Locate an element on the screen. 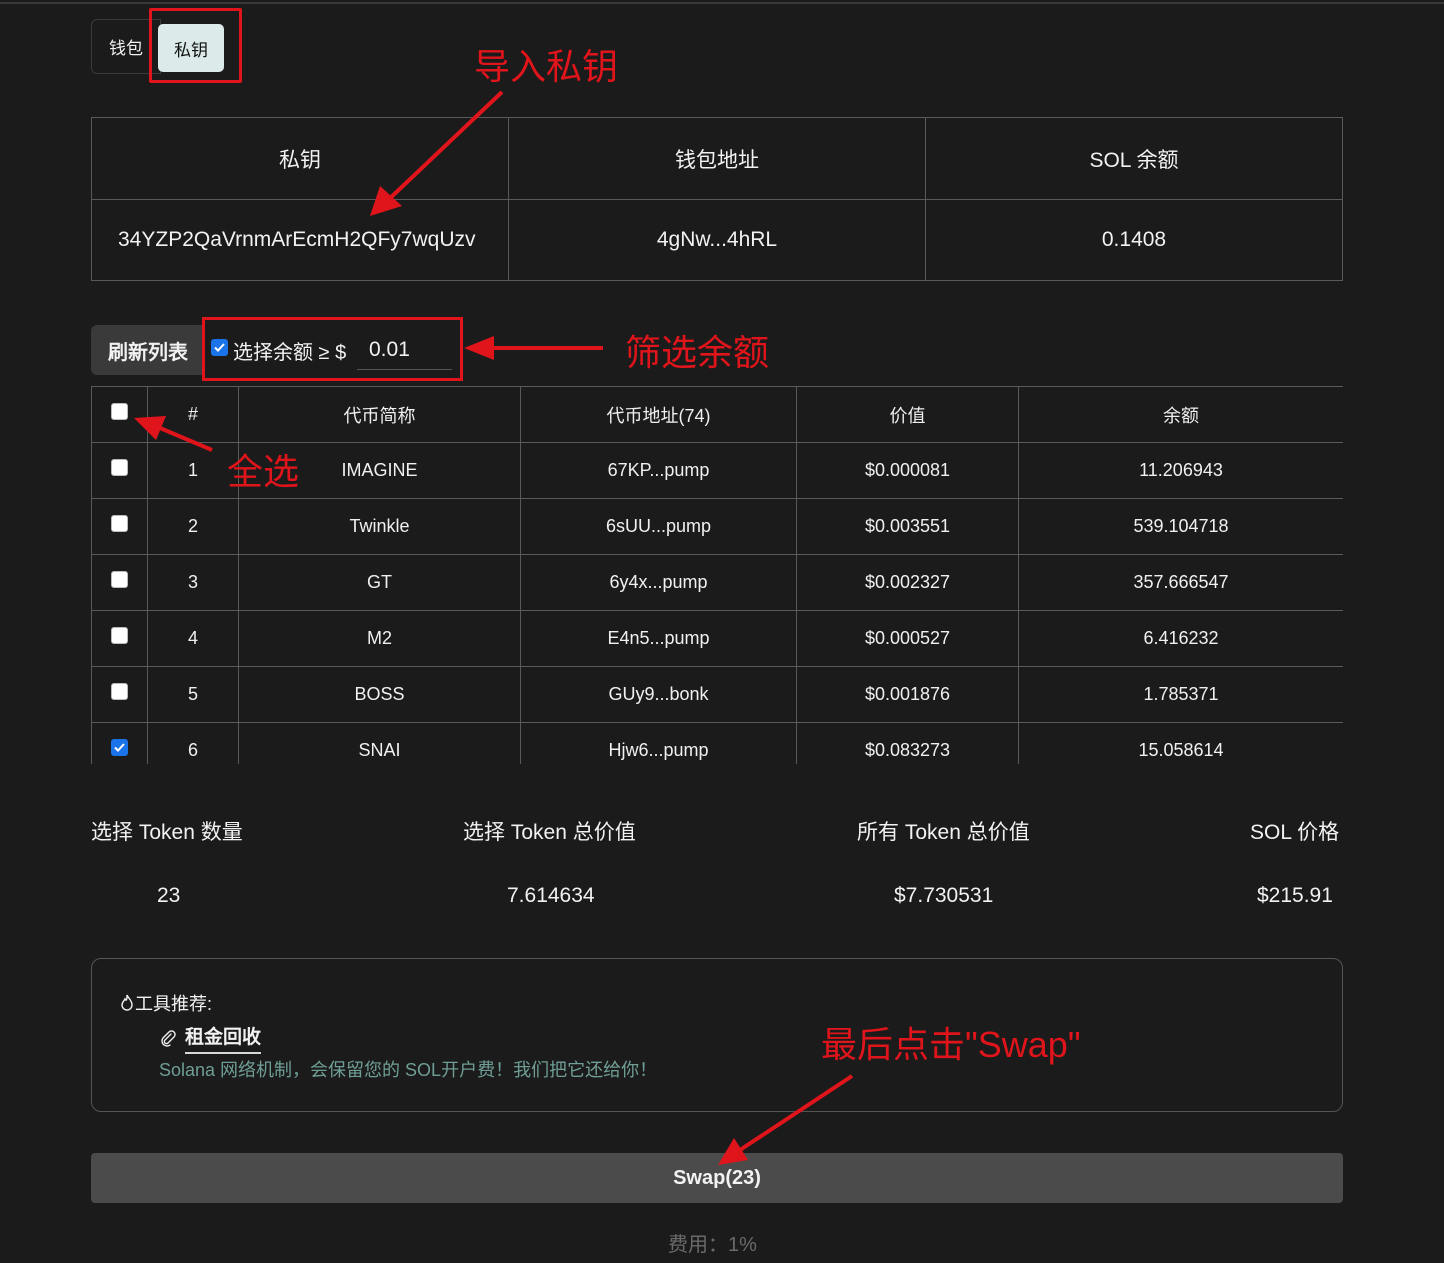 The image size is (1444, 1263). row-value: $0.003551 is located at coordinates (907, 526).